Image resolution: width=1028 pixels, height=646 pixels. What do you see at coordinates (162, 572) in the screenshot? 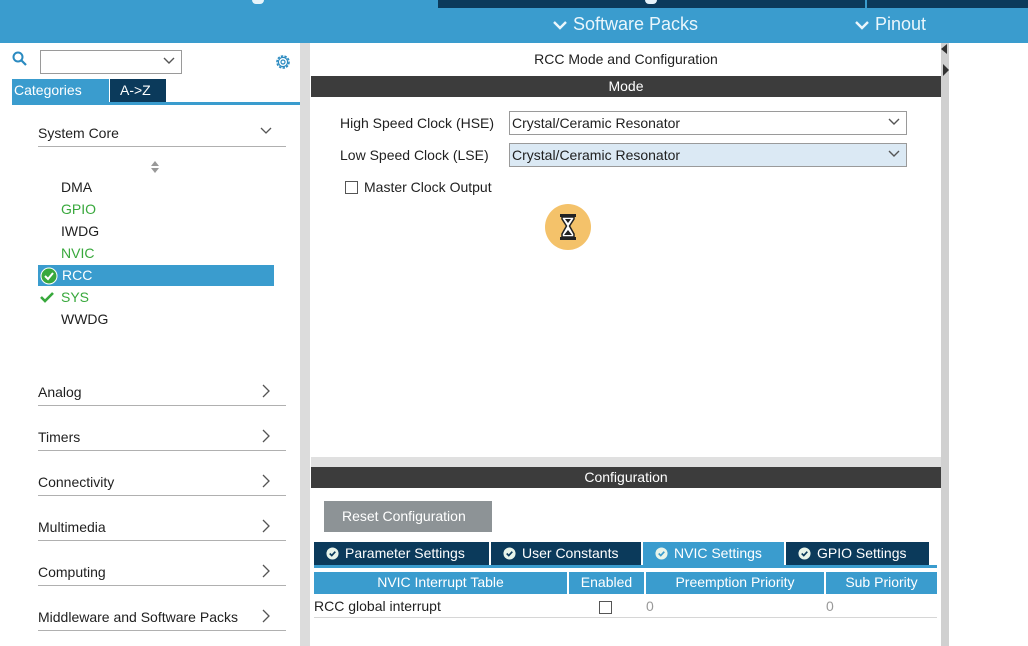
I see `category-computing: Computing` at bounding box center [162, 572].